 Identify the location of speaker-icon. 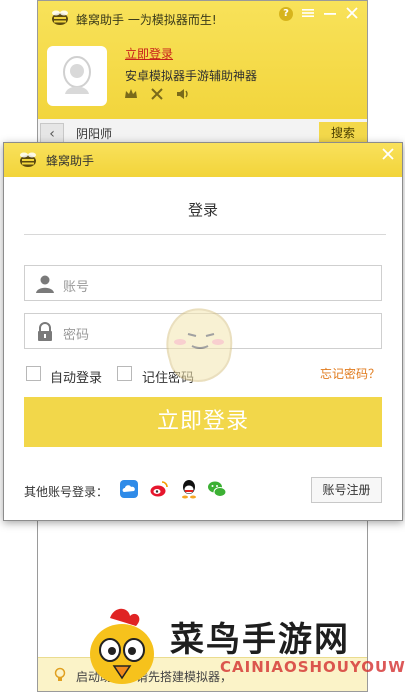
(183, 94).